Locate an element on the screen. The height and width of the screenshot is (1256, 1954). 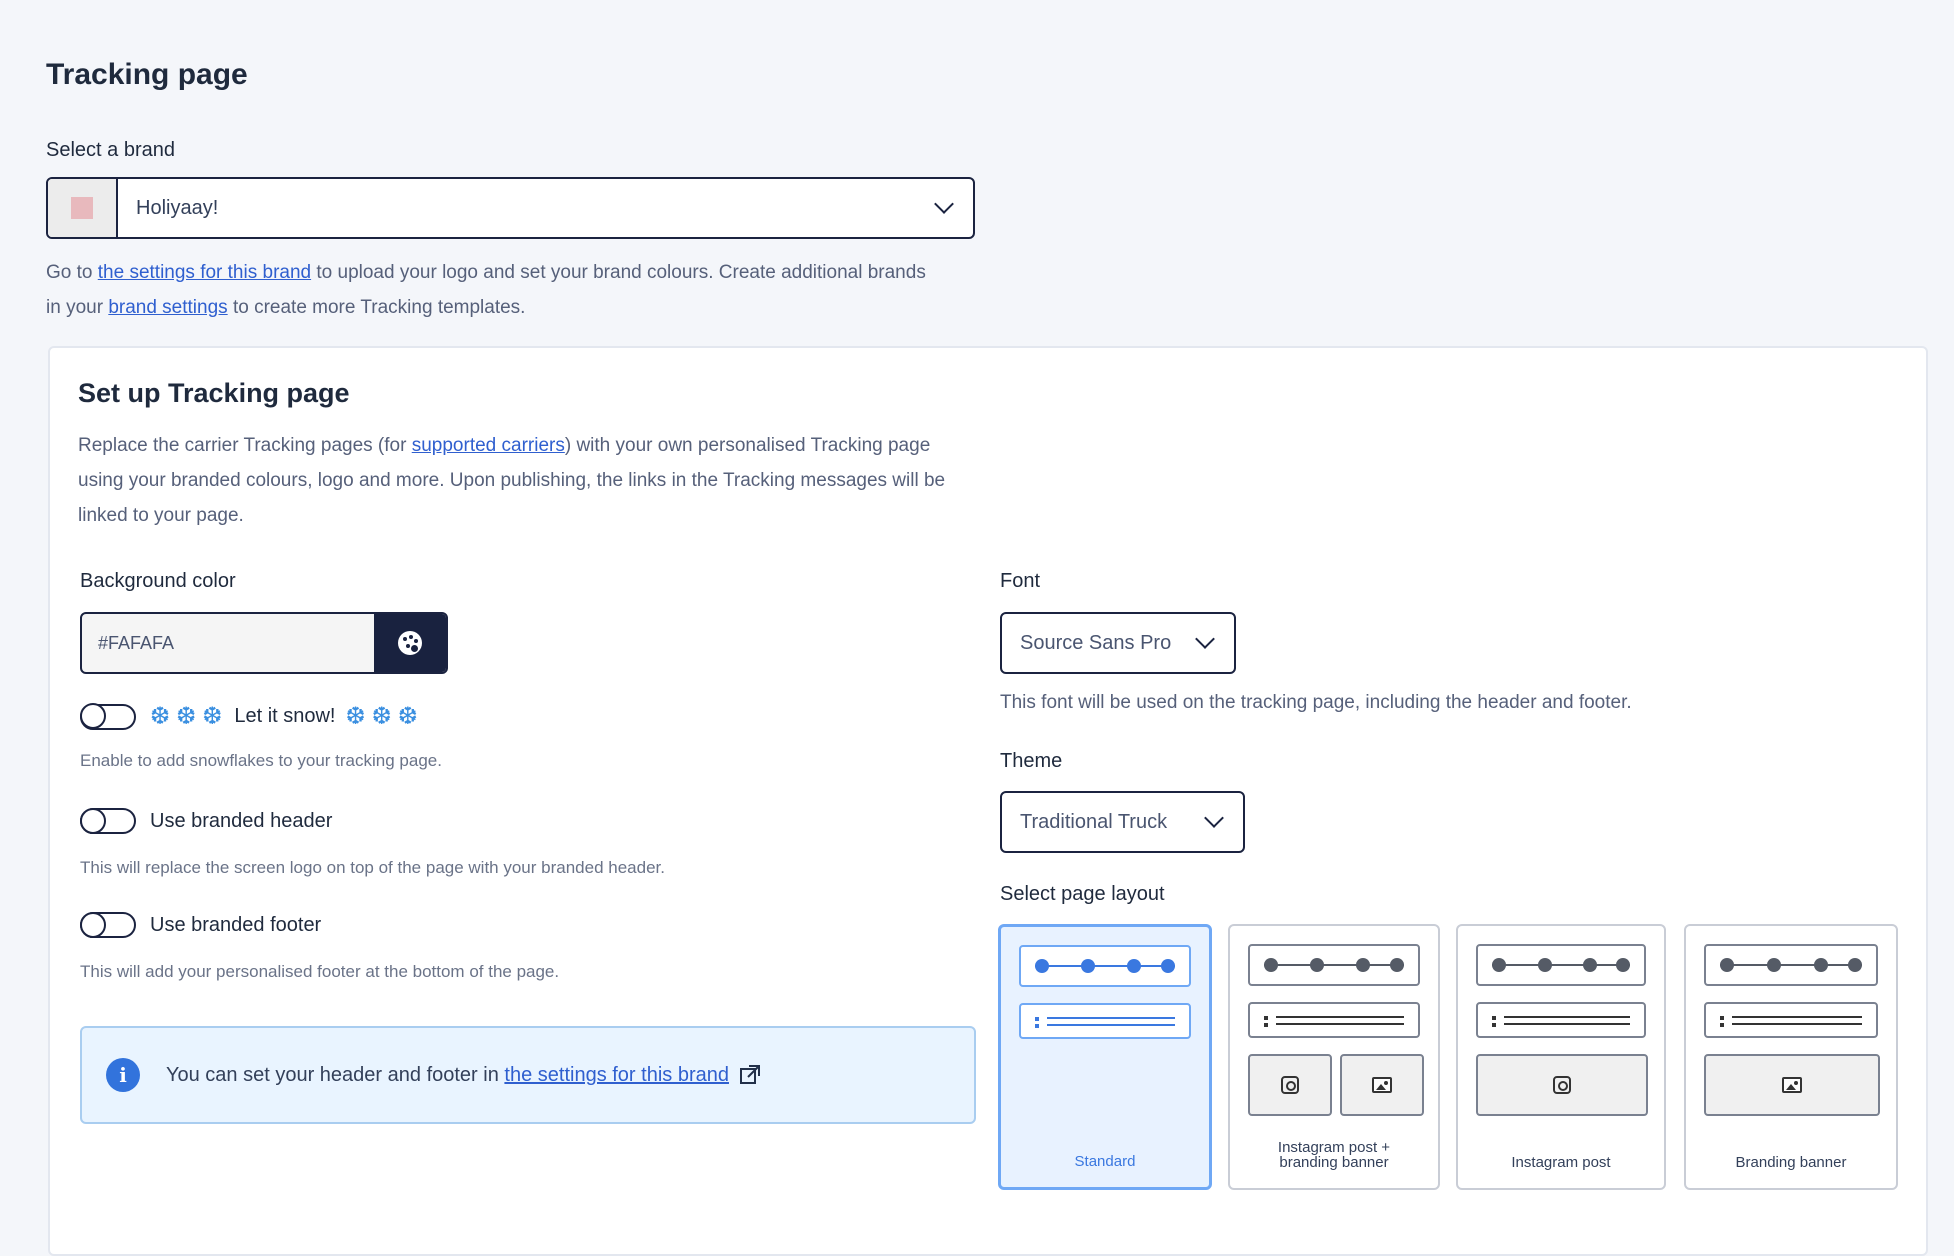
footer-toggle-row: Use branded footer is located at coordinates (201, 924).